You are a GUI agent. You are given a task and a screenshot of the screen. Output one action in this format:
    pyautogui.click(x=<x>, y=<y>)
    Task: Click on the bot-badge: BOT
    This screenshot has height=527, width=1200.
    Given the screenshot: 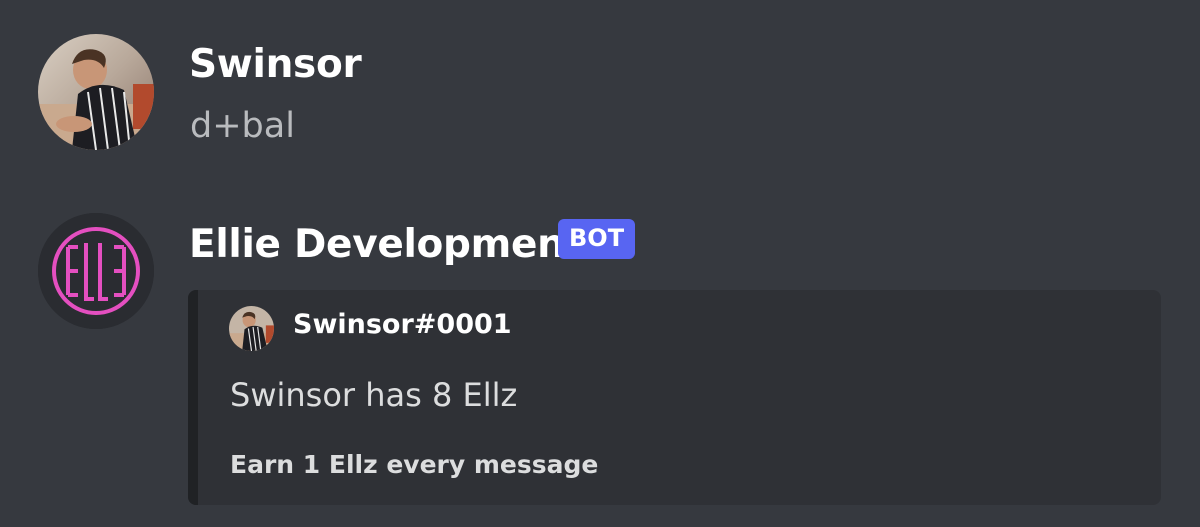 What is the action you would take?
    pyautogui.click(x=597, y=239)
    